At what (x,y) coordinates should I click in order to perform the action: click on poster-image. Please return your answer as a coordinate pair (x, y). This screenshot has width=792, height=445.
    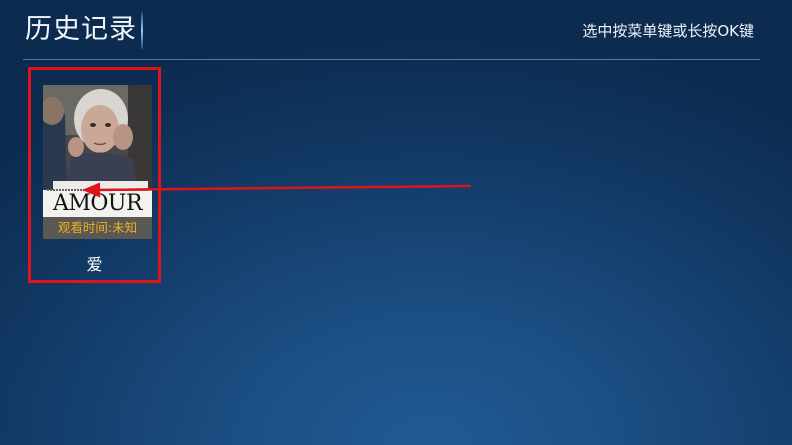
    Looking at the image, I should click on (97, 137).